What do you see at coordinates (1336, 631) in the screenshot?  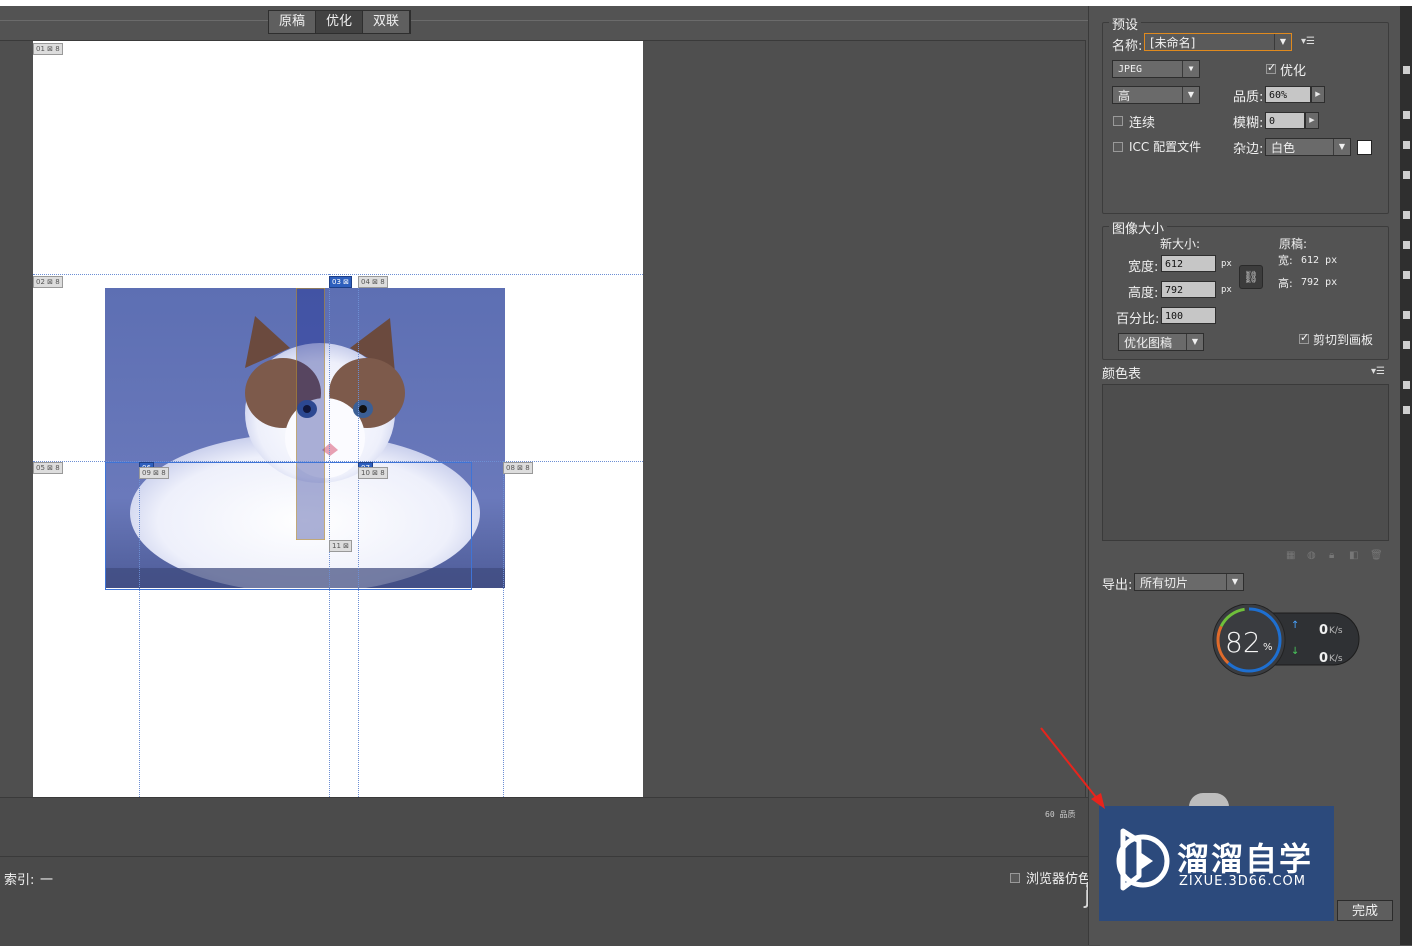 I see `upload-speed-unit: K/s` at bounding box center [1336, 631].